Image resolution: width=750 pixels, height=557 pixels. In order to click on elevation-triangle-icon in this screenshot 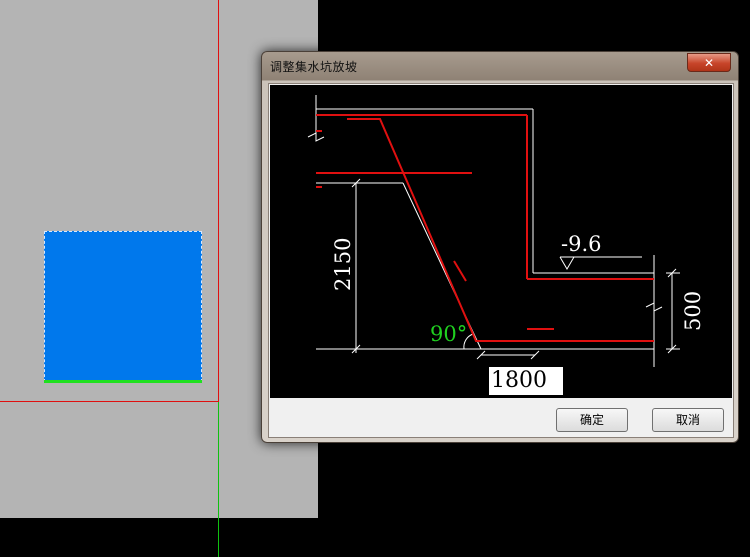, I will do `click(567, 263)`.